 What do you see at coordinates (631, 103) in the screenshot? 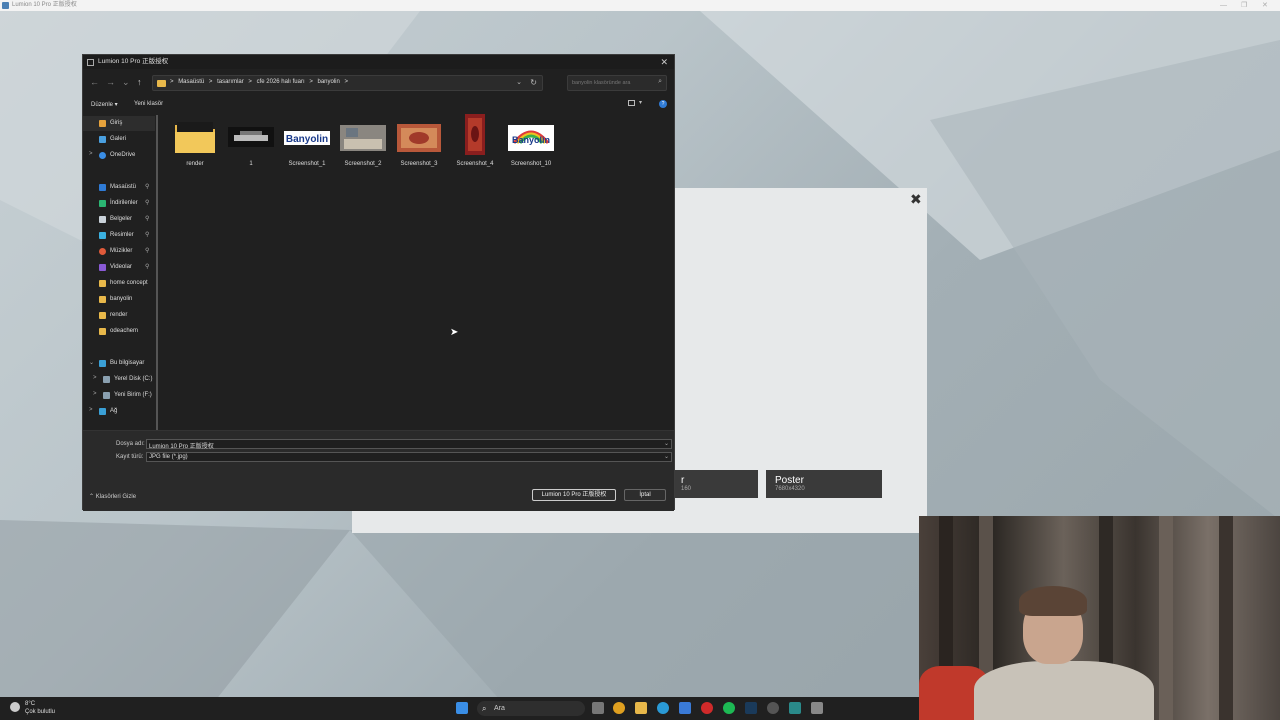
I see `view-icon` at bounding box center [631, 103].